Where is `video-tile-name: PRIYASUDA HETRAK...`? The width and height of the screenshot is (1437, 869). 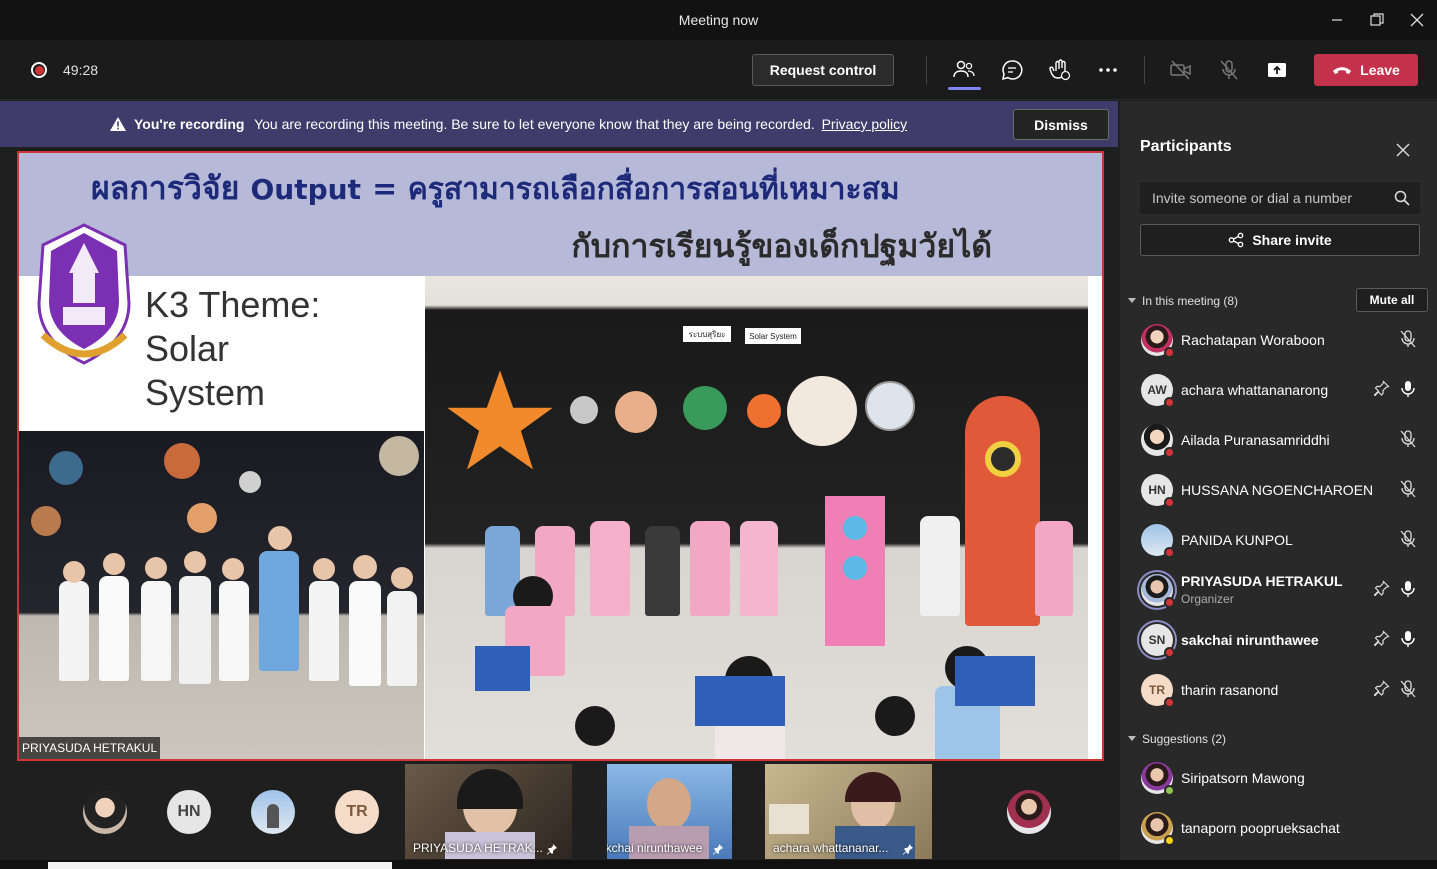 video-tile-name: PRIYASUDA HETRAK... is located at coordinates (478, 848).